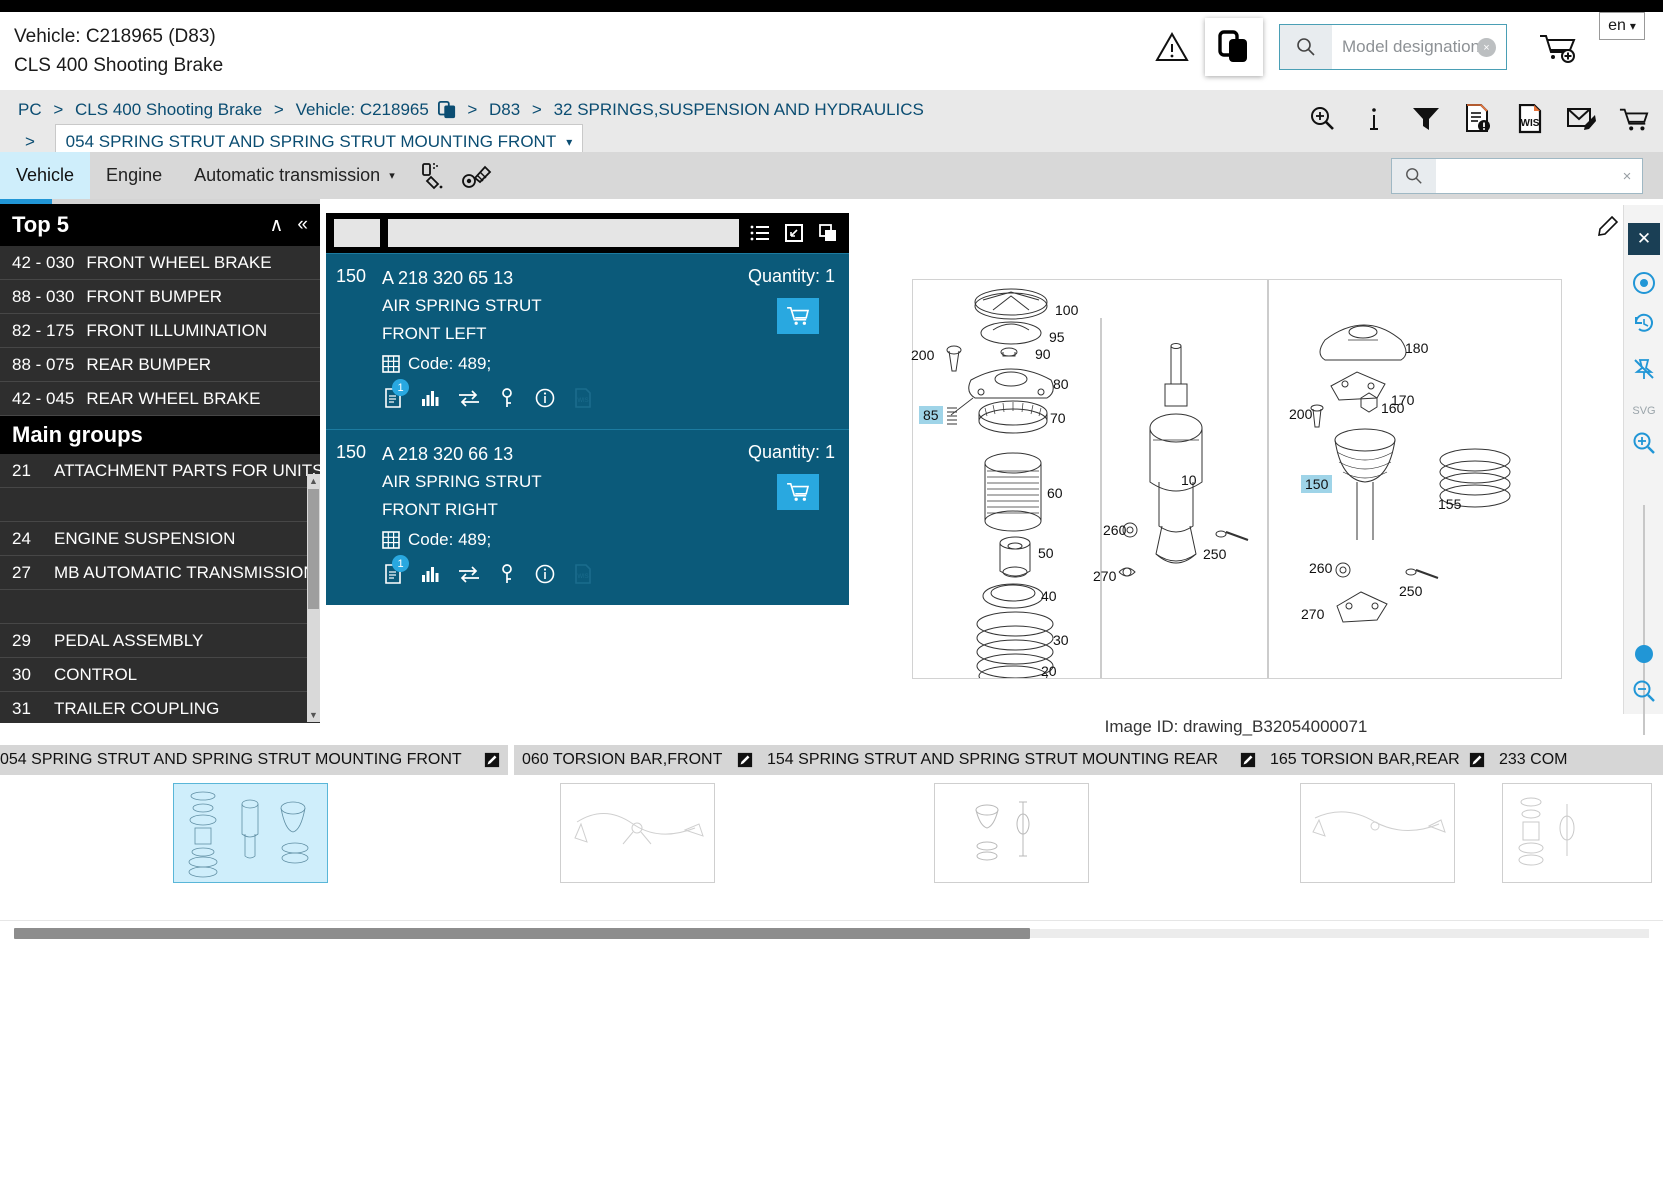 Image resolution: width=1663 pixels, height=1204 pixels. I want to click on collapse-left-icon: «, so click(302, 225).